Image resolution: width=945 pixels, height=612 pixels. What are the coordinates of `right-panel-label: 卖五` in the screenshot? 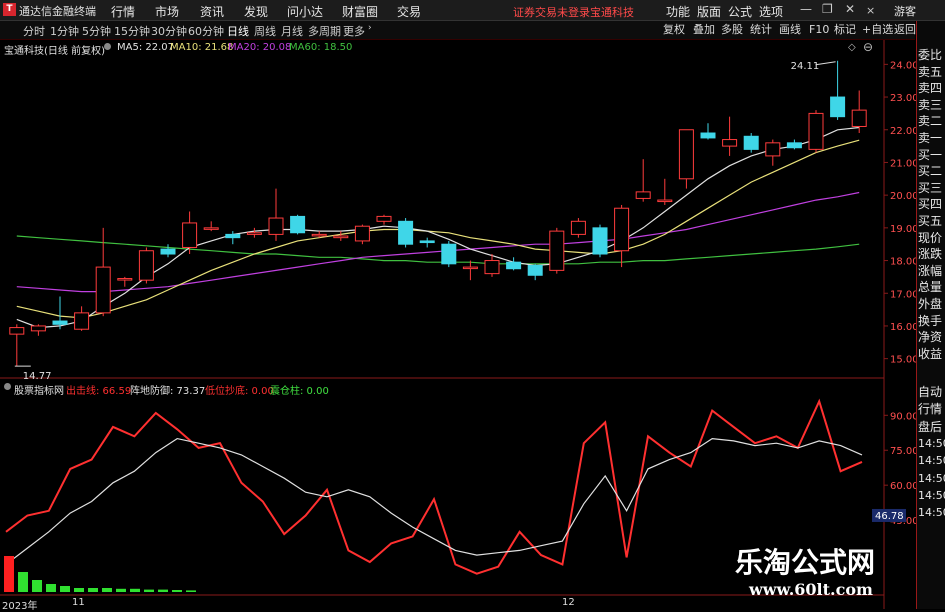 It's located at (930, 72).